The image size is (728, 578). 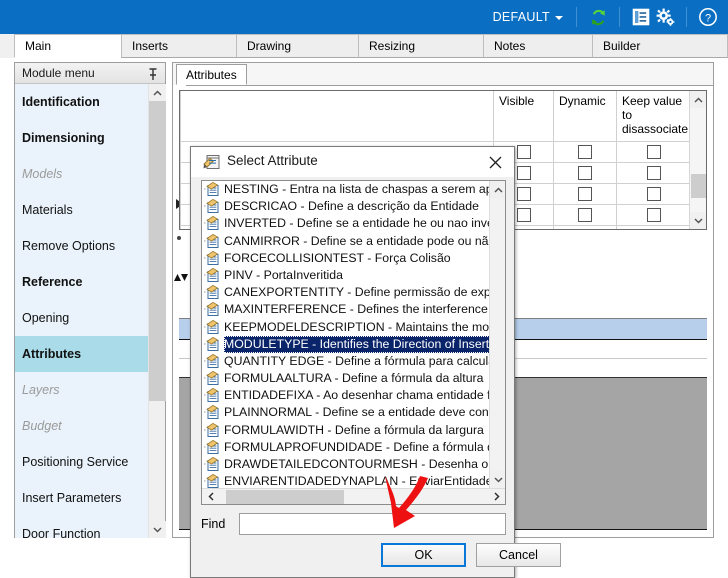 What do you see at coordinates (698, 99) in the screenshot?
I see `grid-scroll-up-icon` at bounding box center [698, 99].